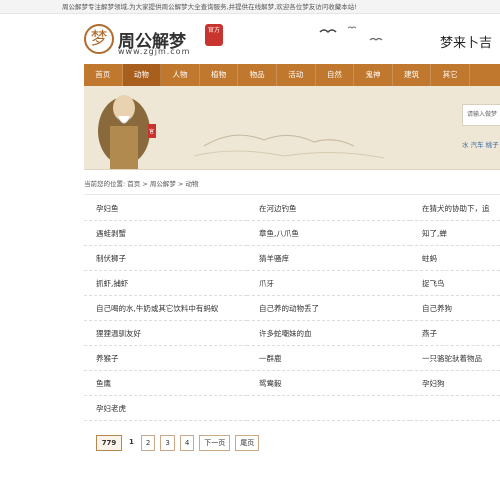  What do you see at coordinates (163, 184) in the screenshot?
I see `breadcrumb-section: 周公解梦` at bounding box center [163, 184].